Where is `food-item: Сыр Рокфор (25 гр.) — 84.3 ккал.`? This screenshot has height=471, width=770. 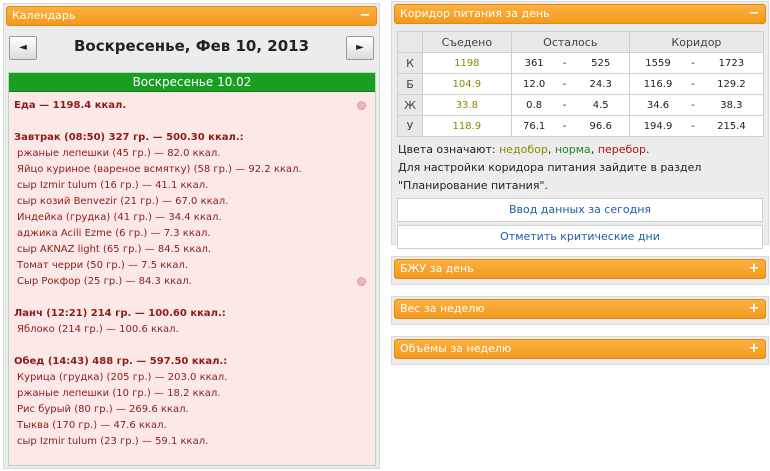
food-item: Сыр Рокфор (25 гр.) — 84.3 ккал. is located at coordinates (192, 282).